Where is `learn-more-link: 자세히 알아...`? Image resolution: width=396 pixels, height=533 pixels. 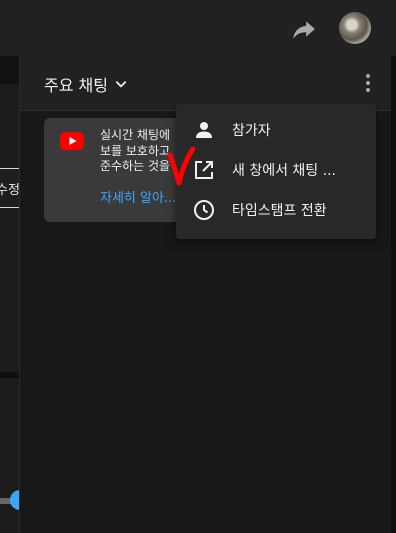
learn-more-link: 자세히 알아... is located at coordinates (138, 196).